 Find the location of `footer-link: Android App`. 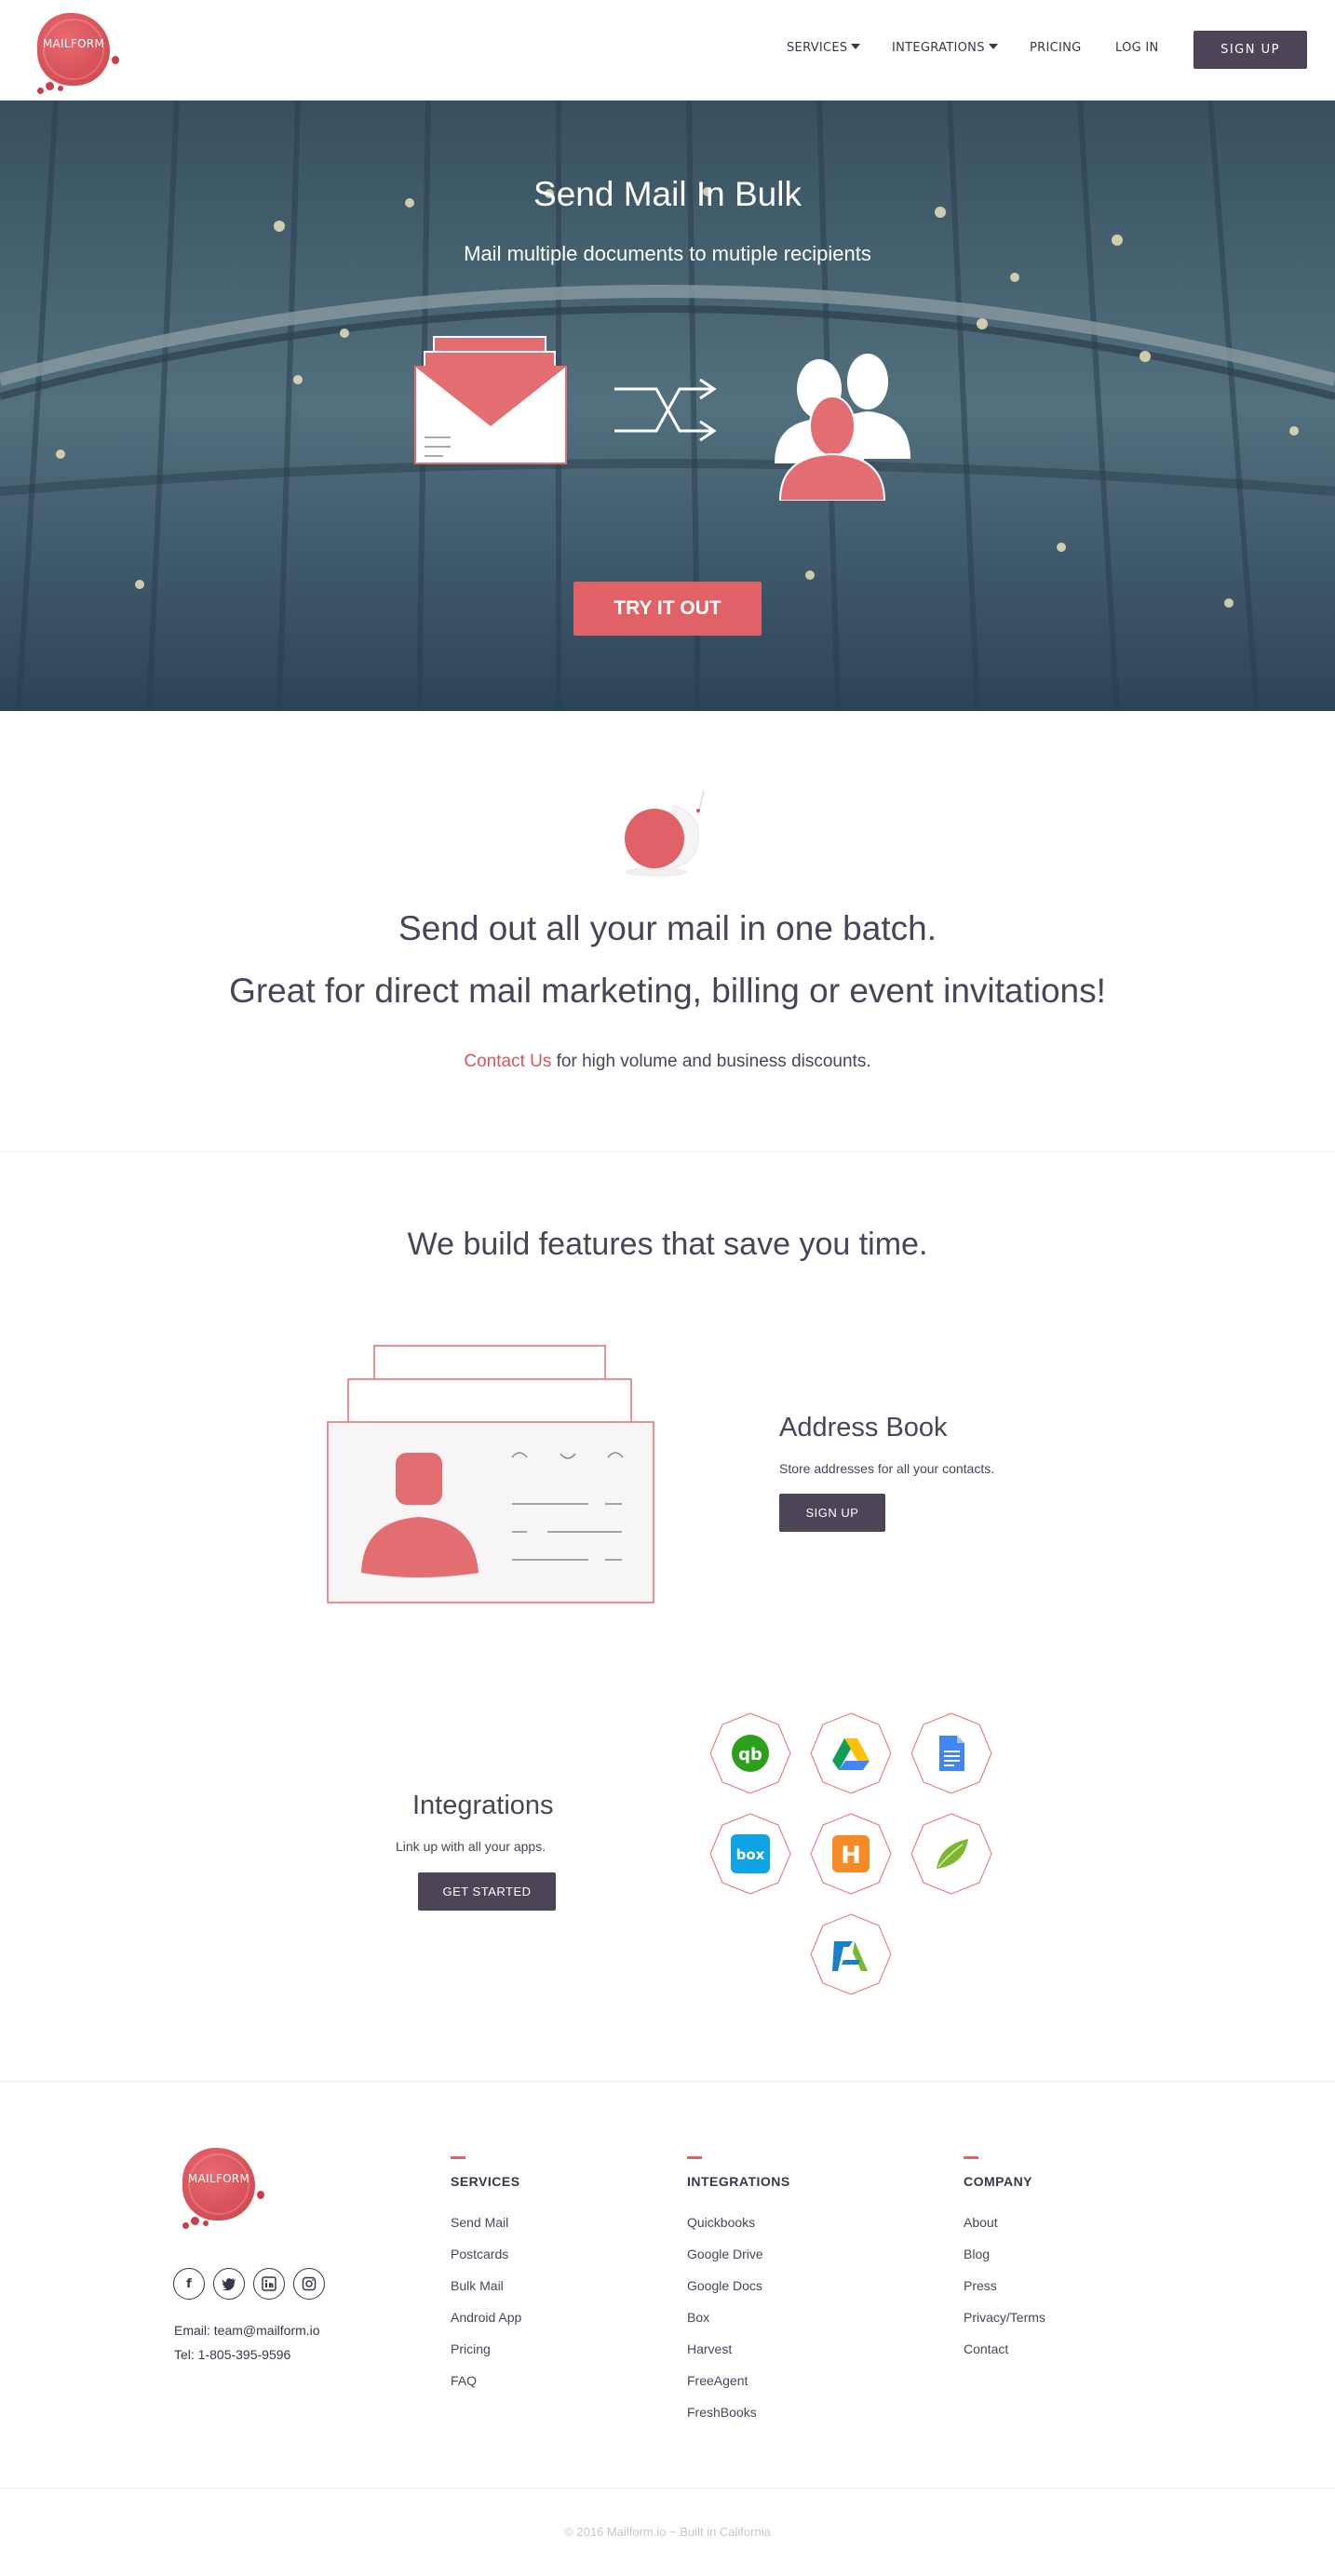

footer-link: Android App is located at coordinates (486, 2325).